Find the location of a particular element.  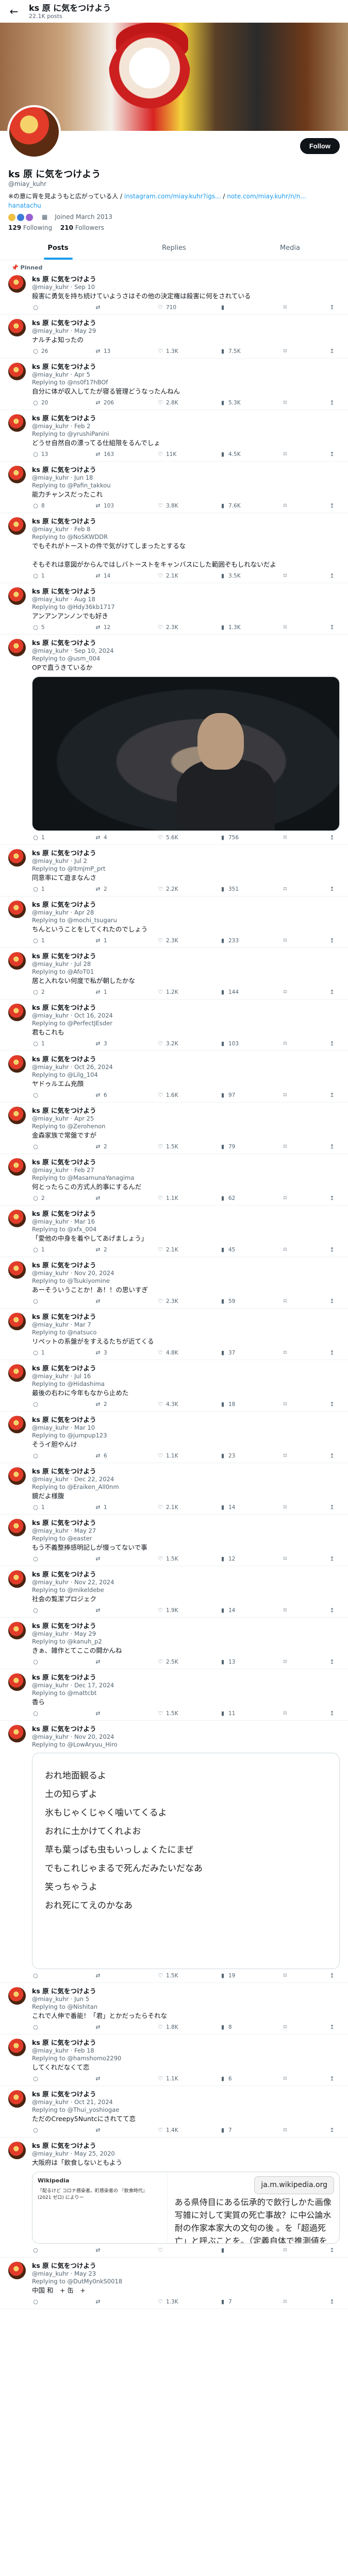

tweet-replying-to: Replying to @easter is located at coordinates (186, 1539).